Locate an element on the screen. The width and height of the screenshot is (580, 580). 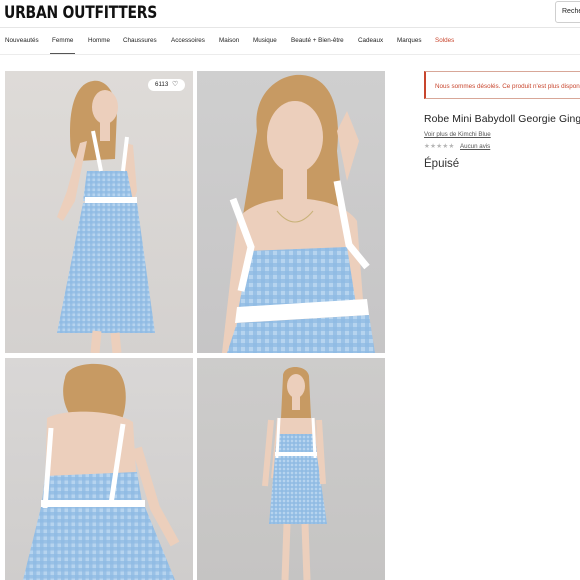
nav-item-femme: Femme is located at coordinates (62, 45).